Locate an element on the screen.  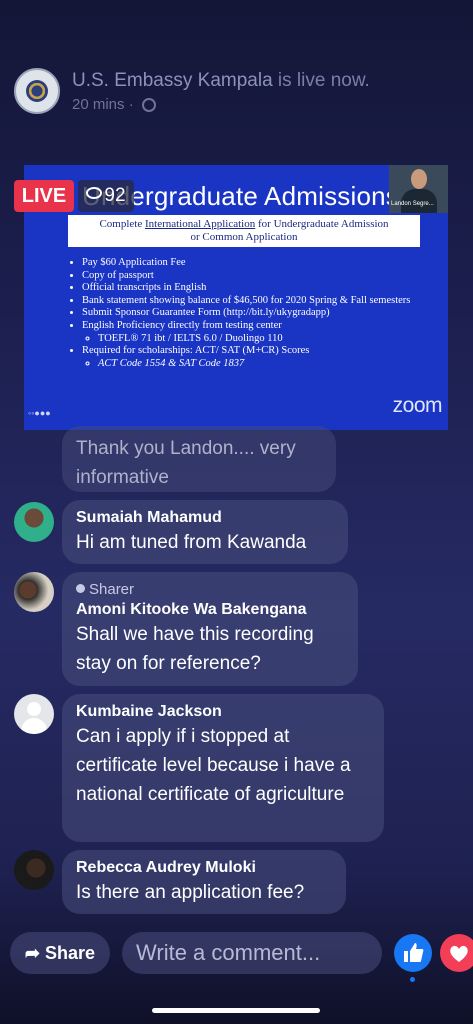
eye-icon is located at coordinates (94, 193).